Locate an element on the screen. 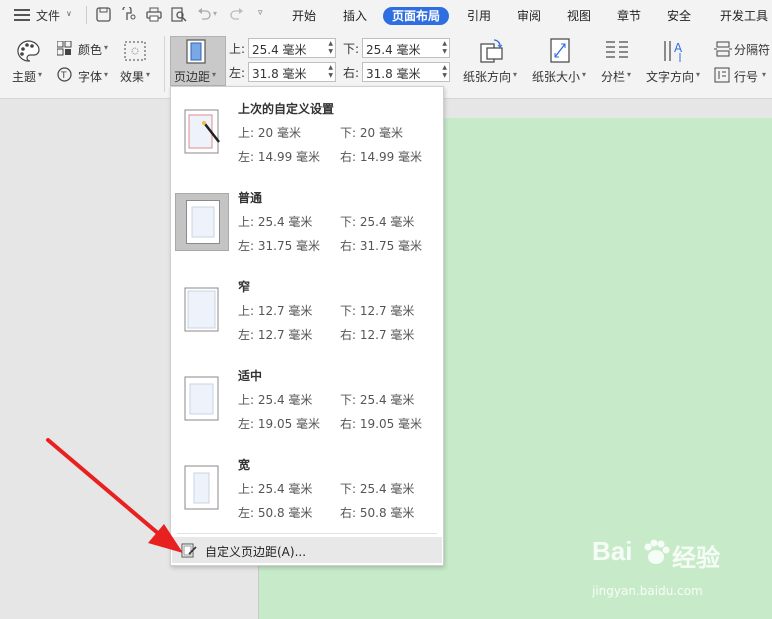 The width and height of the screenshot is (772, 619). preset-bottom-value: 下: 12.7 毫米 is located at coordinates (377, 311).